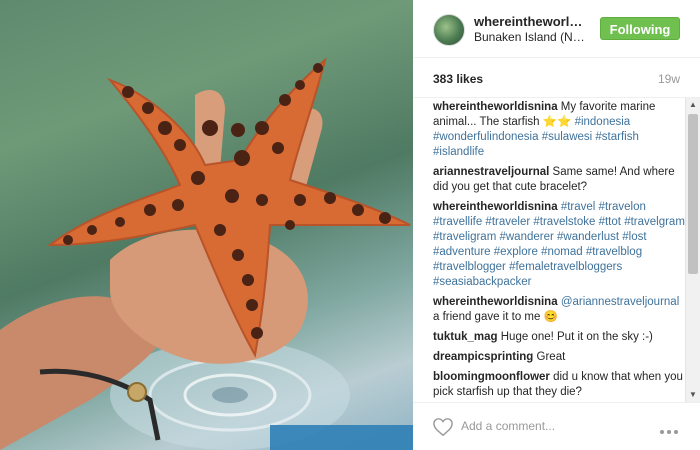 The image size is (700, 450). Describe the element at coordinates (530, 21) in the screenshot. I see `post-username: whereintheworldisnina` at that location.